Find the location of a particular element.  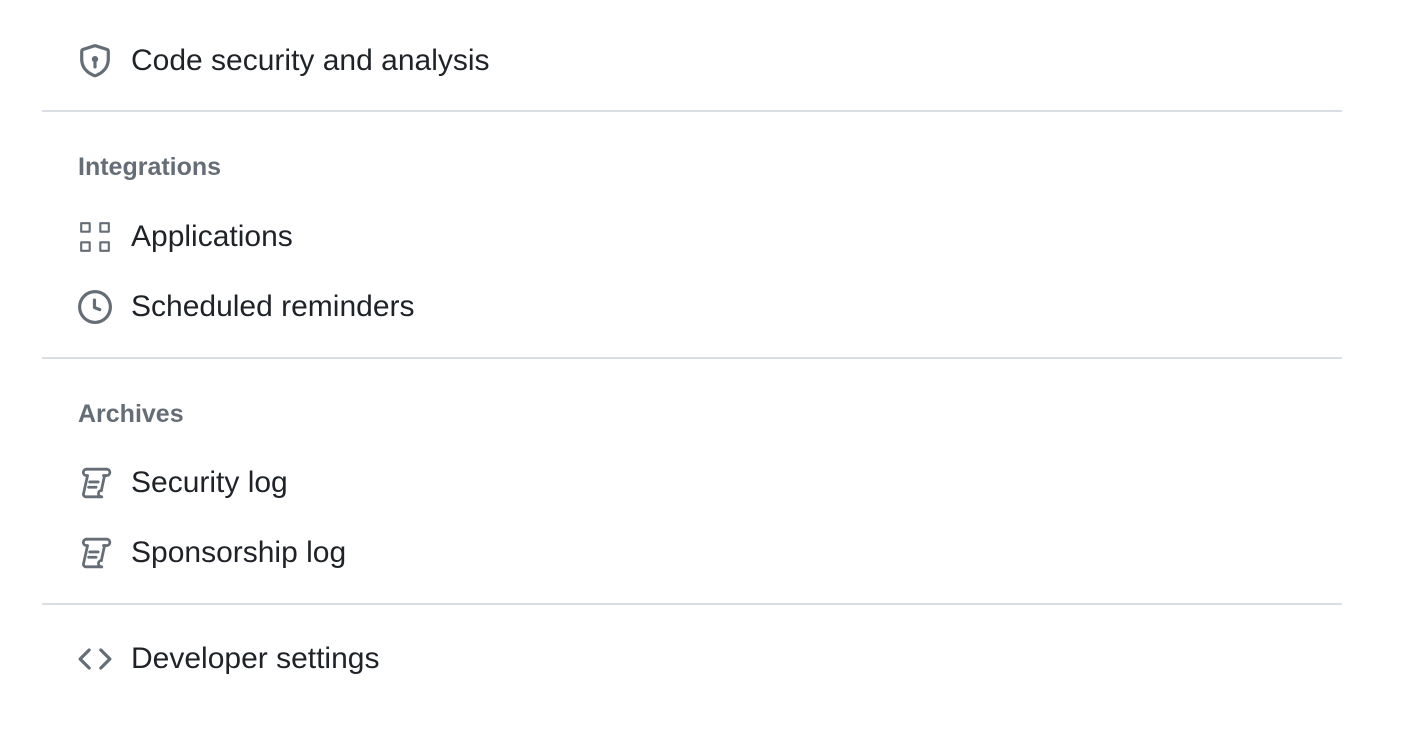

section-heading-integrations: Integrations is located at coordinates (150, 167).